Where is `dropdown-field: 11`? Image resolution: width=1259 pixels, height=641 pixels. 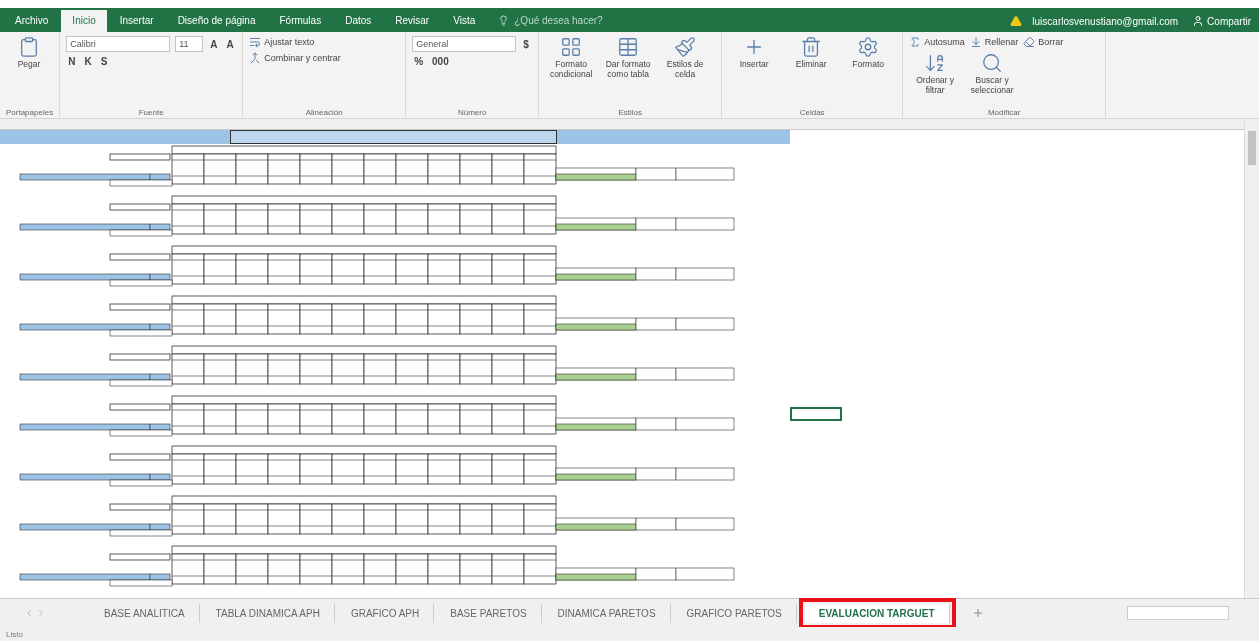
dropdown-field: 11 is located at coordinates (189, 44).